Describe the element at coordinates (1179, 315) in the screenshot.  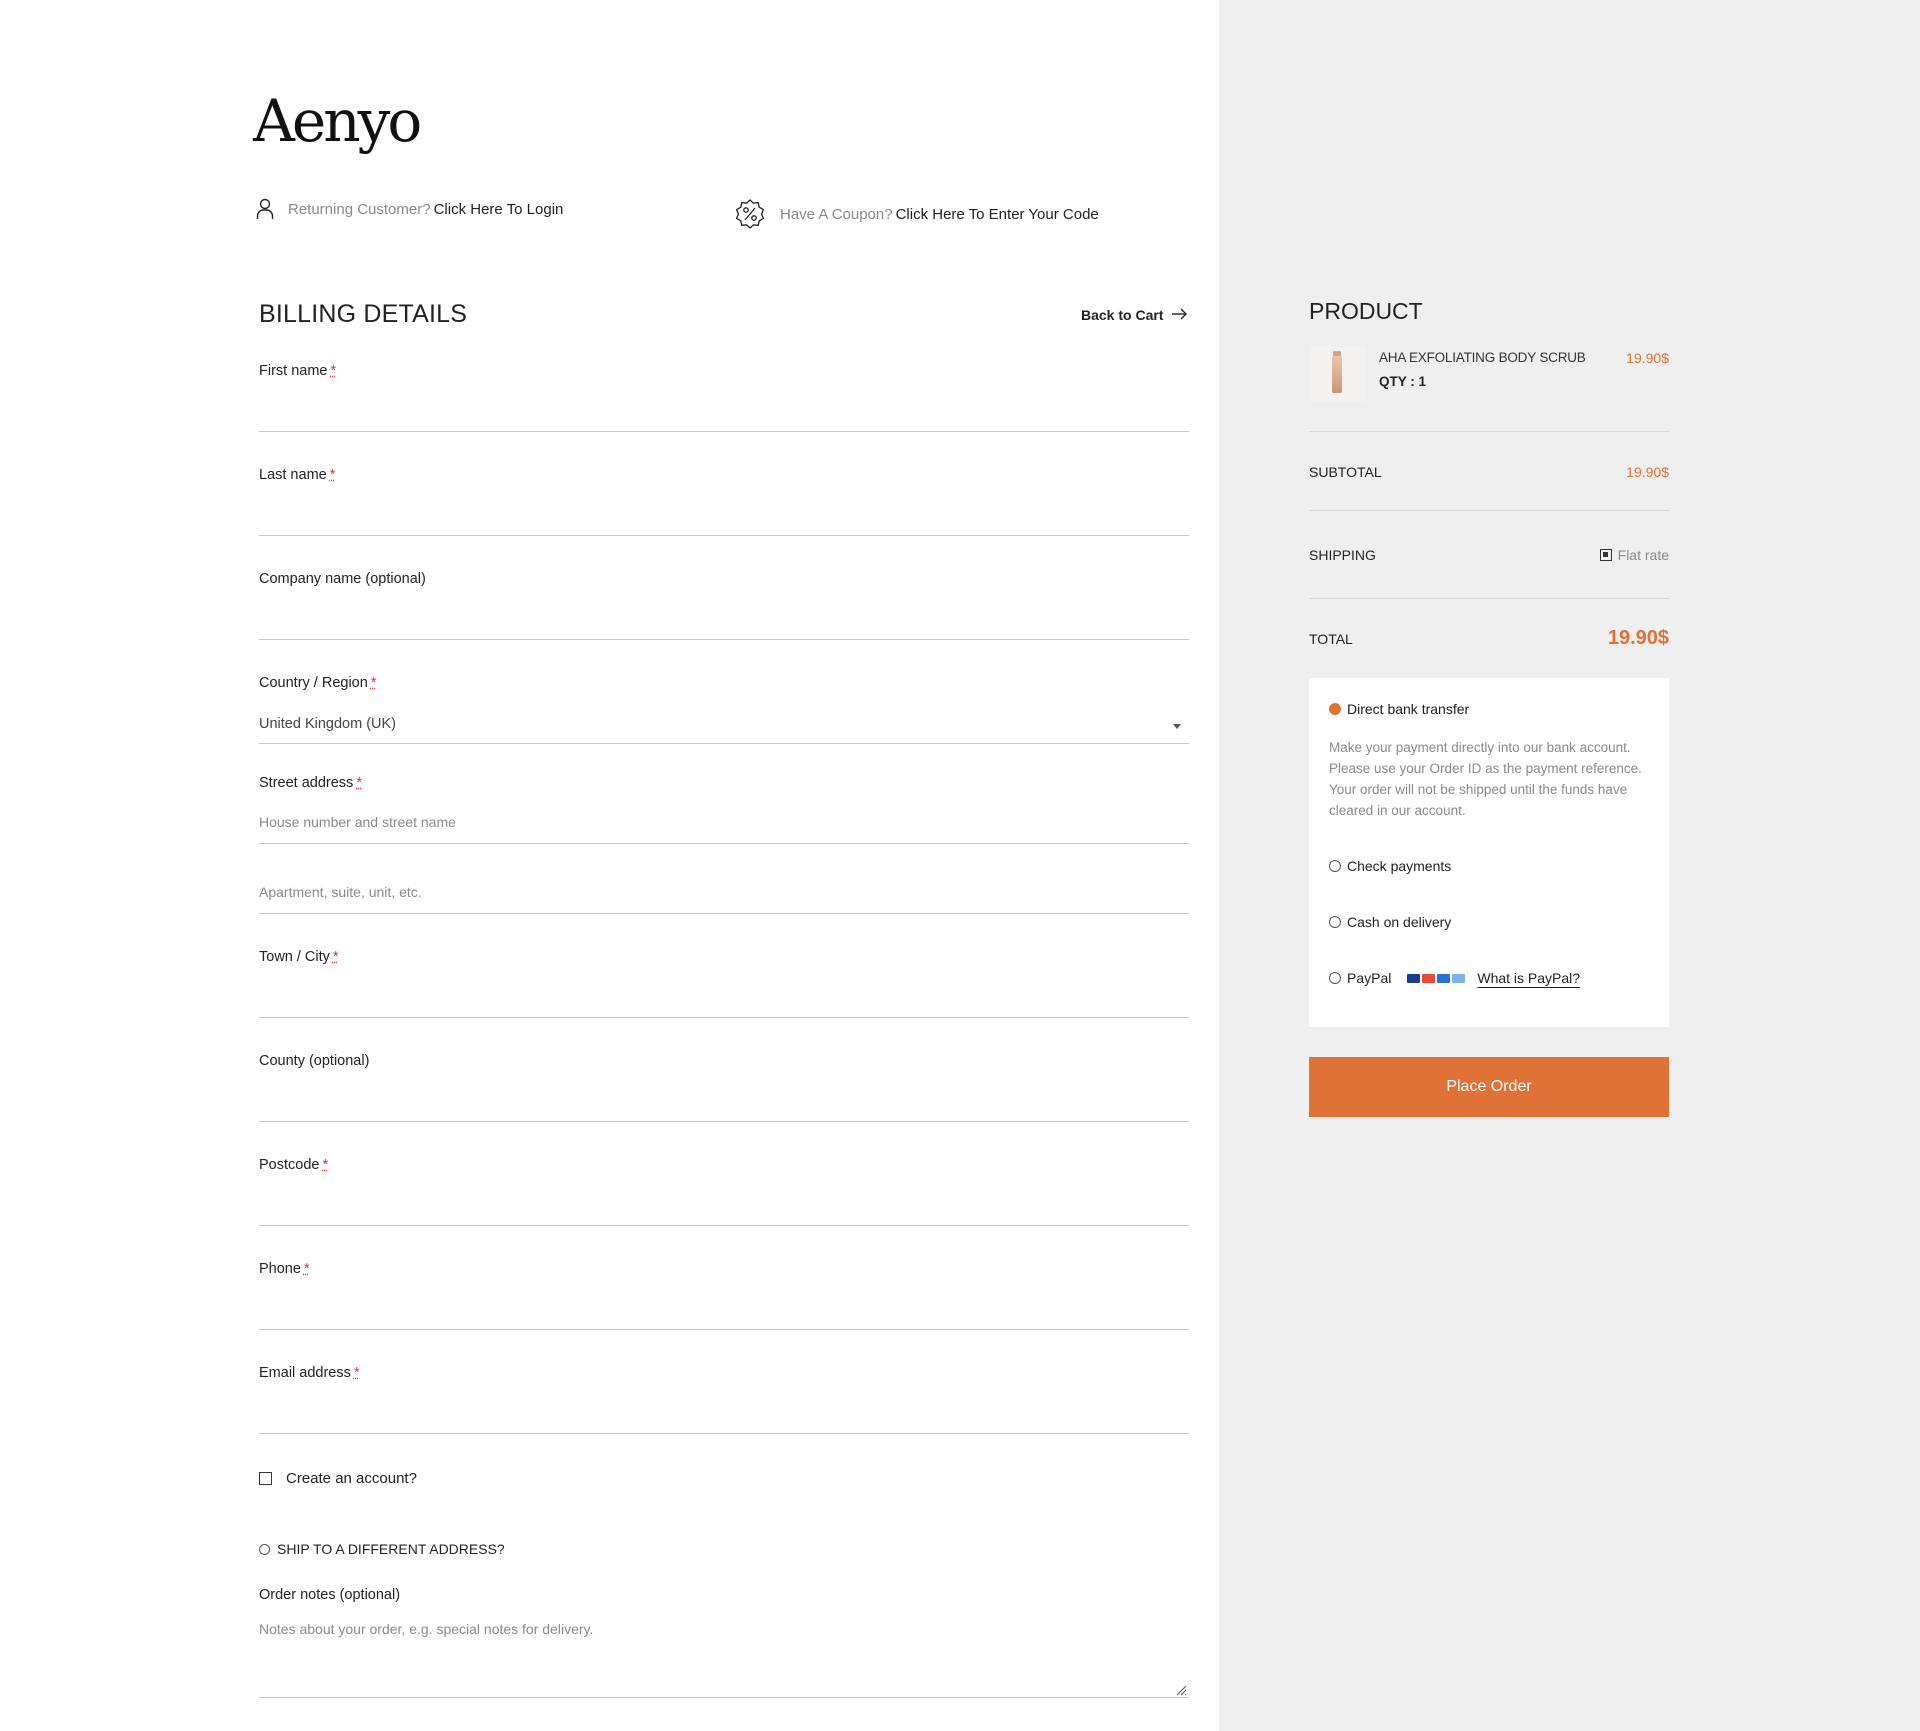
I see `arrow-right-icon` at that location.